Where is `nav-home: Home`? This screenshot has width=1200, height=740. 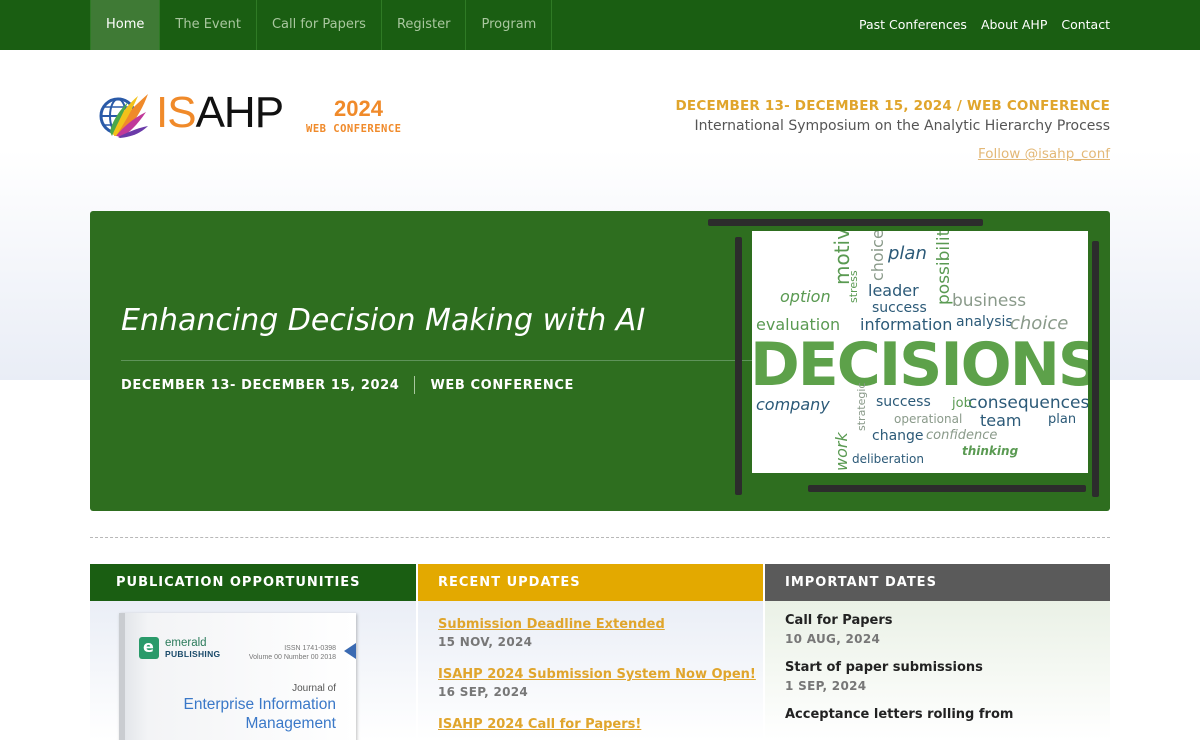 nav-home: Home is located at coordinates (125, 25).